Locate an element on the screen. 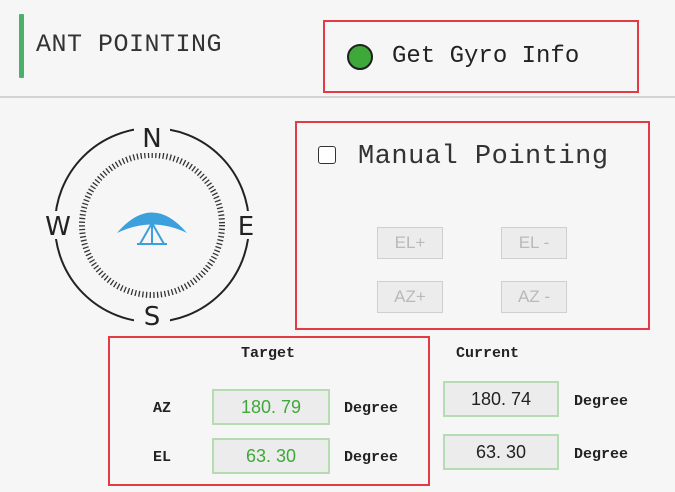 The height and width of the screenshot is (492, 675). gyro-status-indicator-icon is located at coordinates (360, 56).